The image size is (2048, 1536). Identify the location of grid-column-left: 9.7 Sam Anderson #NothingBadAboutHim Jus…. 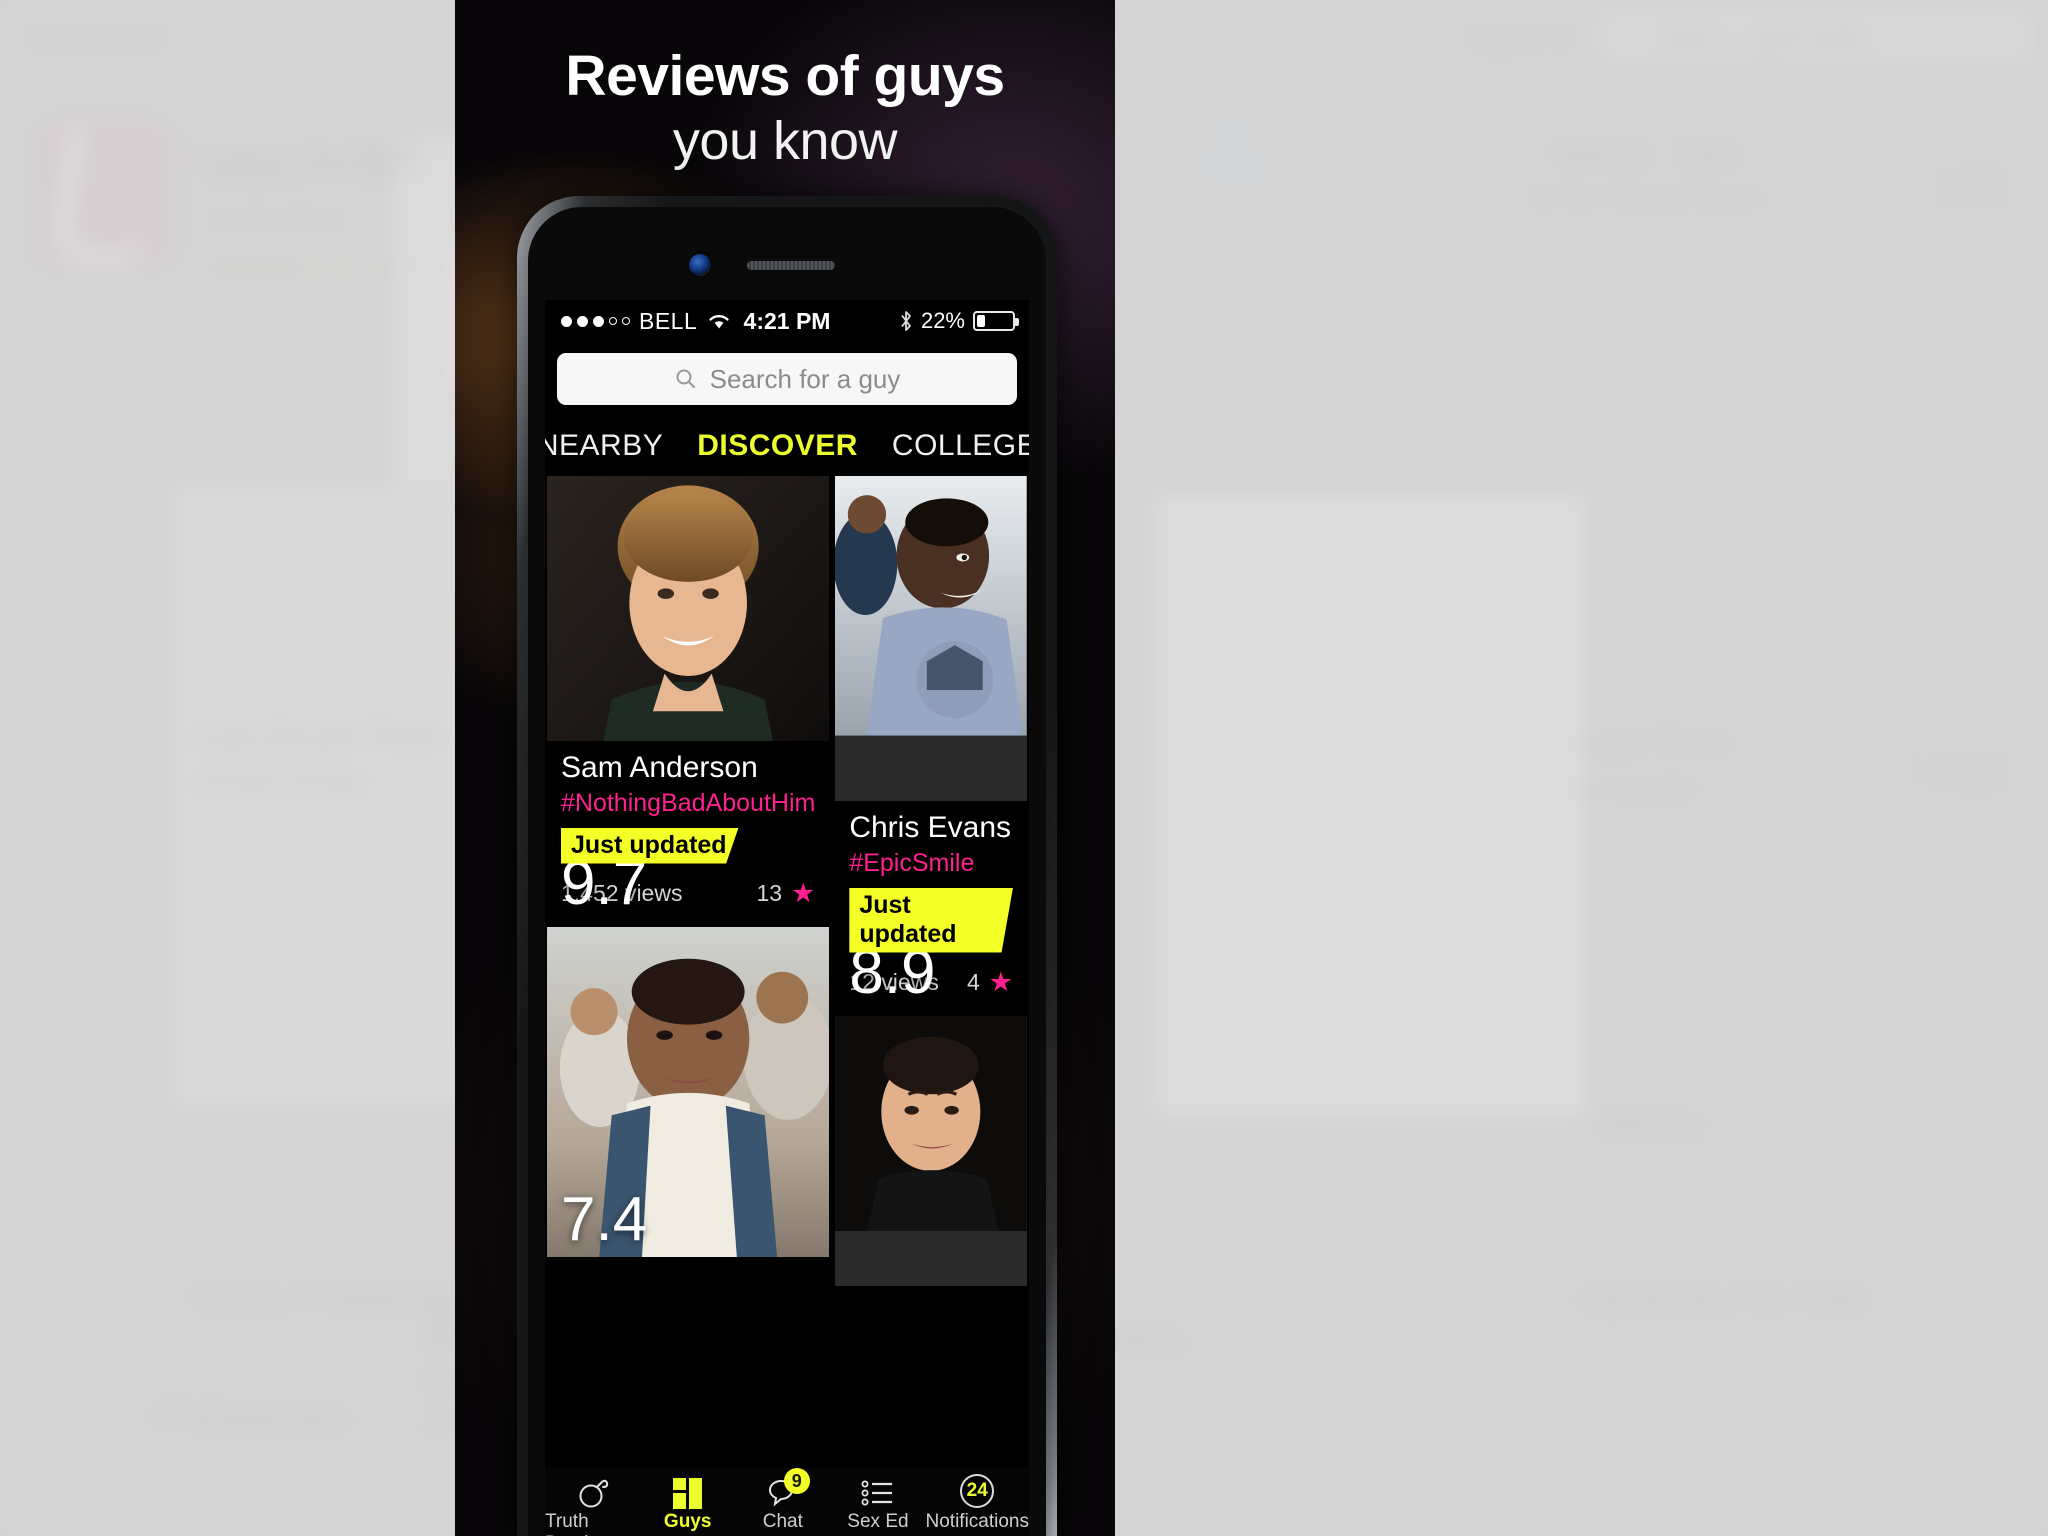
(688, 972).